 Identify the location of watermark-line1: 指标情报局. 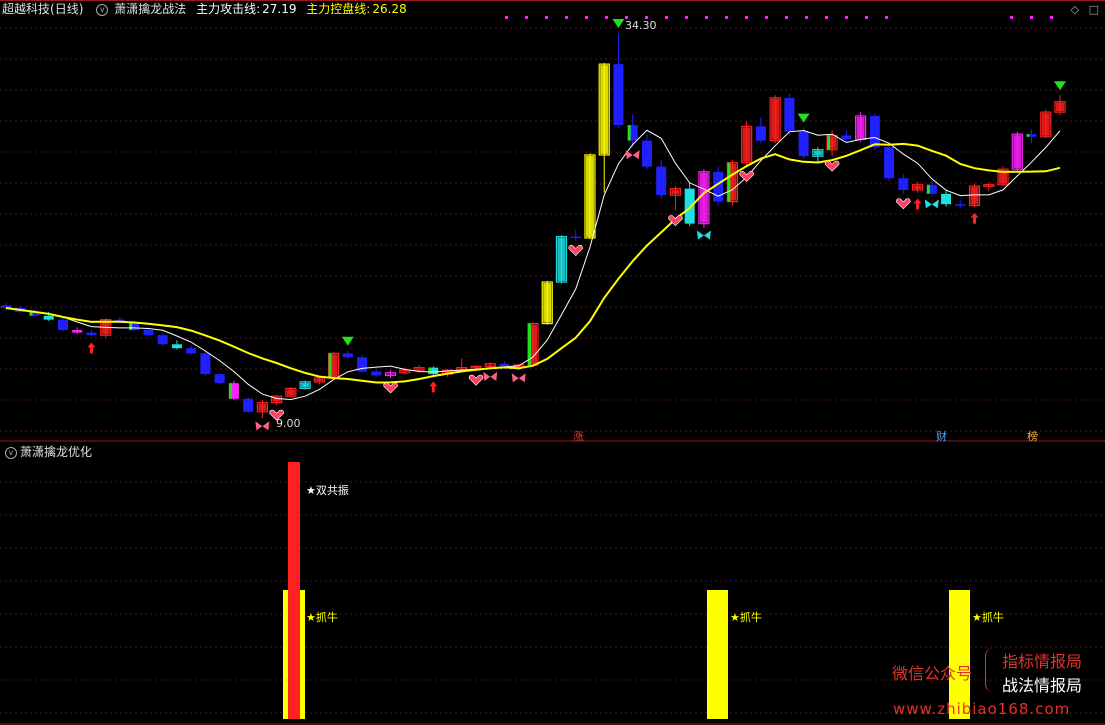
(1042, 661).